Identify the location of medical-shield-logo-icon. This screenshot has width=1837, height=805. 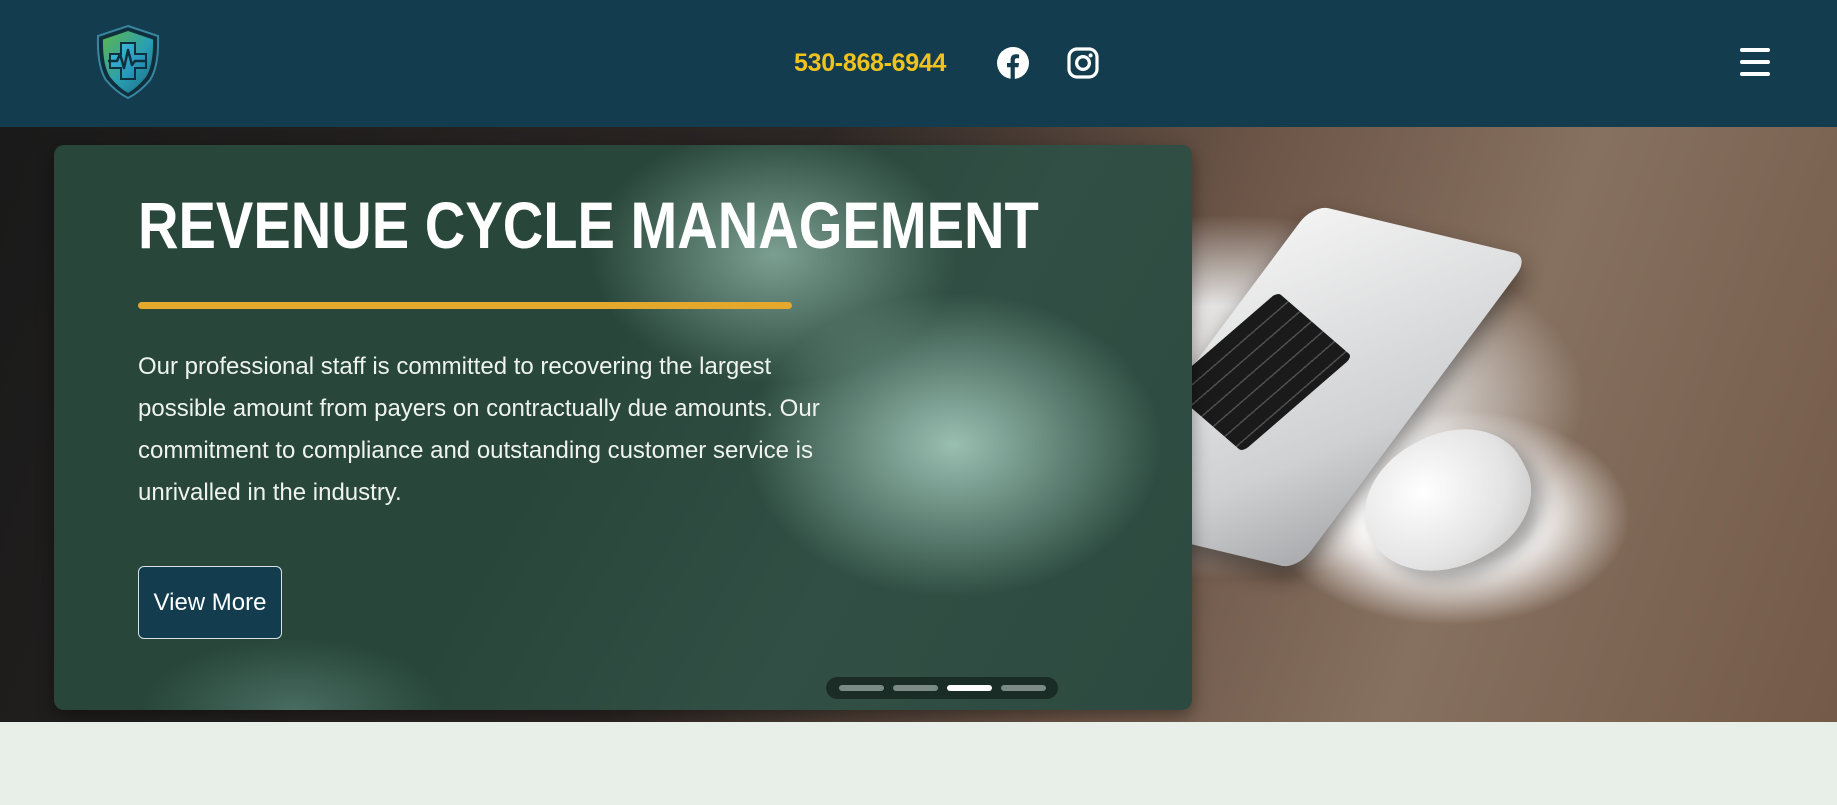
(128, 62).